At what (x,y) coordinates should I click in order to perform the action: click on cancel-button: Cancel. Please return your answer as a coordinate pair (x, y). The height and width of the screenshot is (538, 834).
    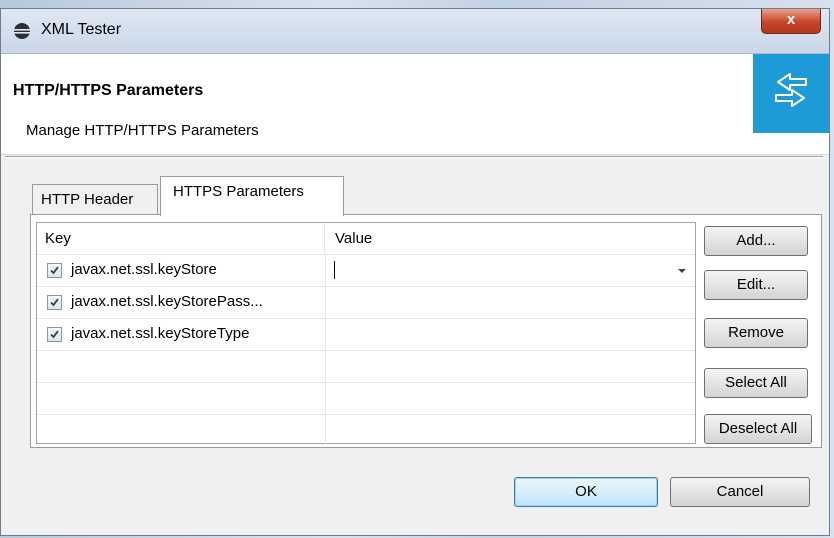
    Looking at the image, I should click on (740, 492).